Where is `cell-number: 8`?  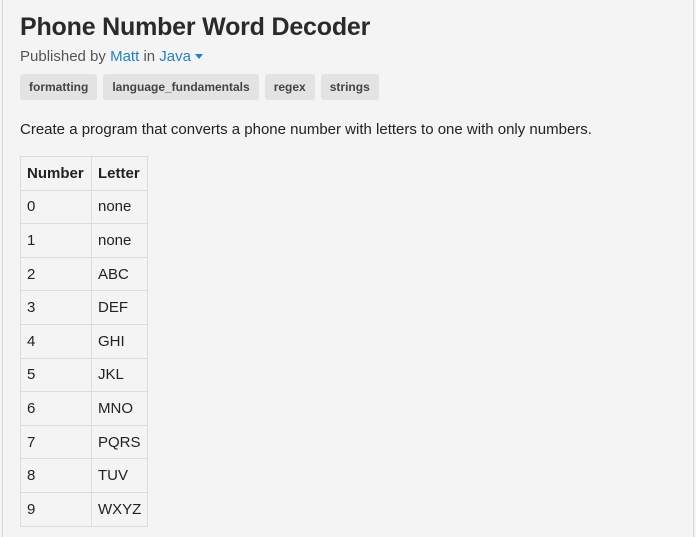
cell-number: 8 is located at coordinates (56, 475).